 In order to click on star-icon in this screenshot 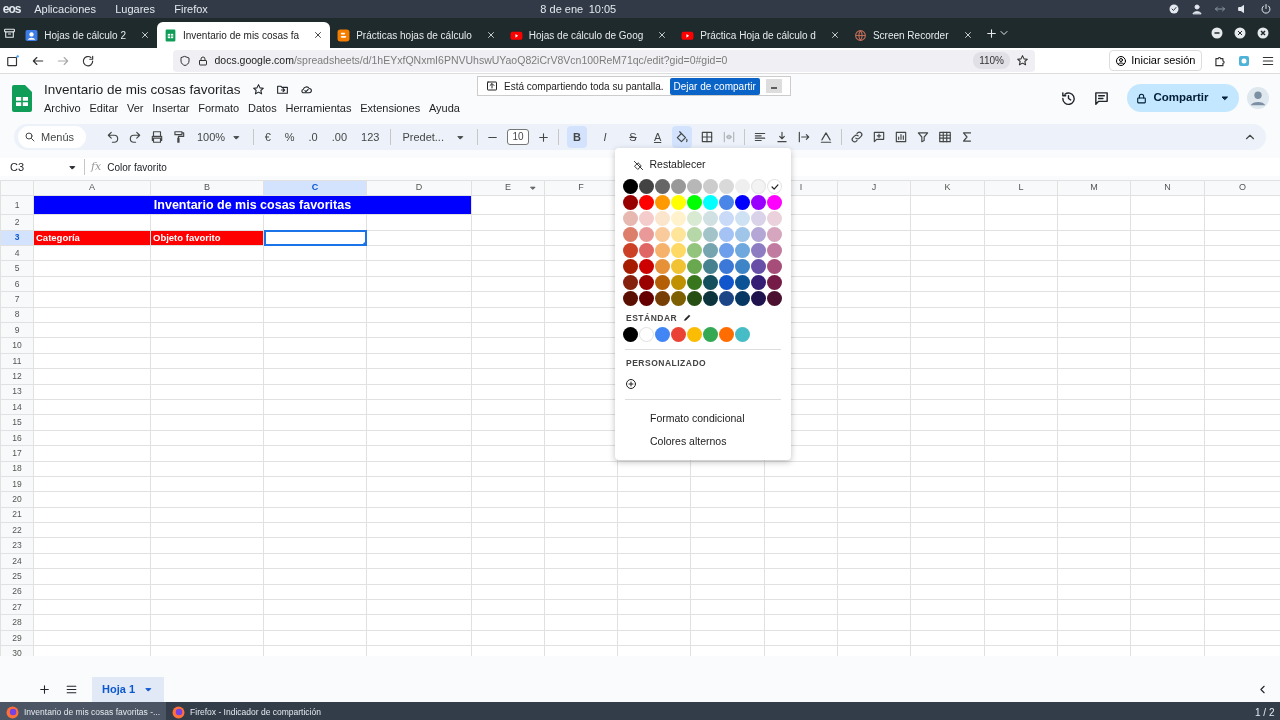, I will do `click(258, 90)`.